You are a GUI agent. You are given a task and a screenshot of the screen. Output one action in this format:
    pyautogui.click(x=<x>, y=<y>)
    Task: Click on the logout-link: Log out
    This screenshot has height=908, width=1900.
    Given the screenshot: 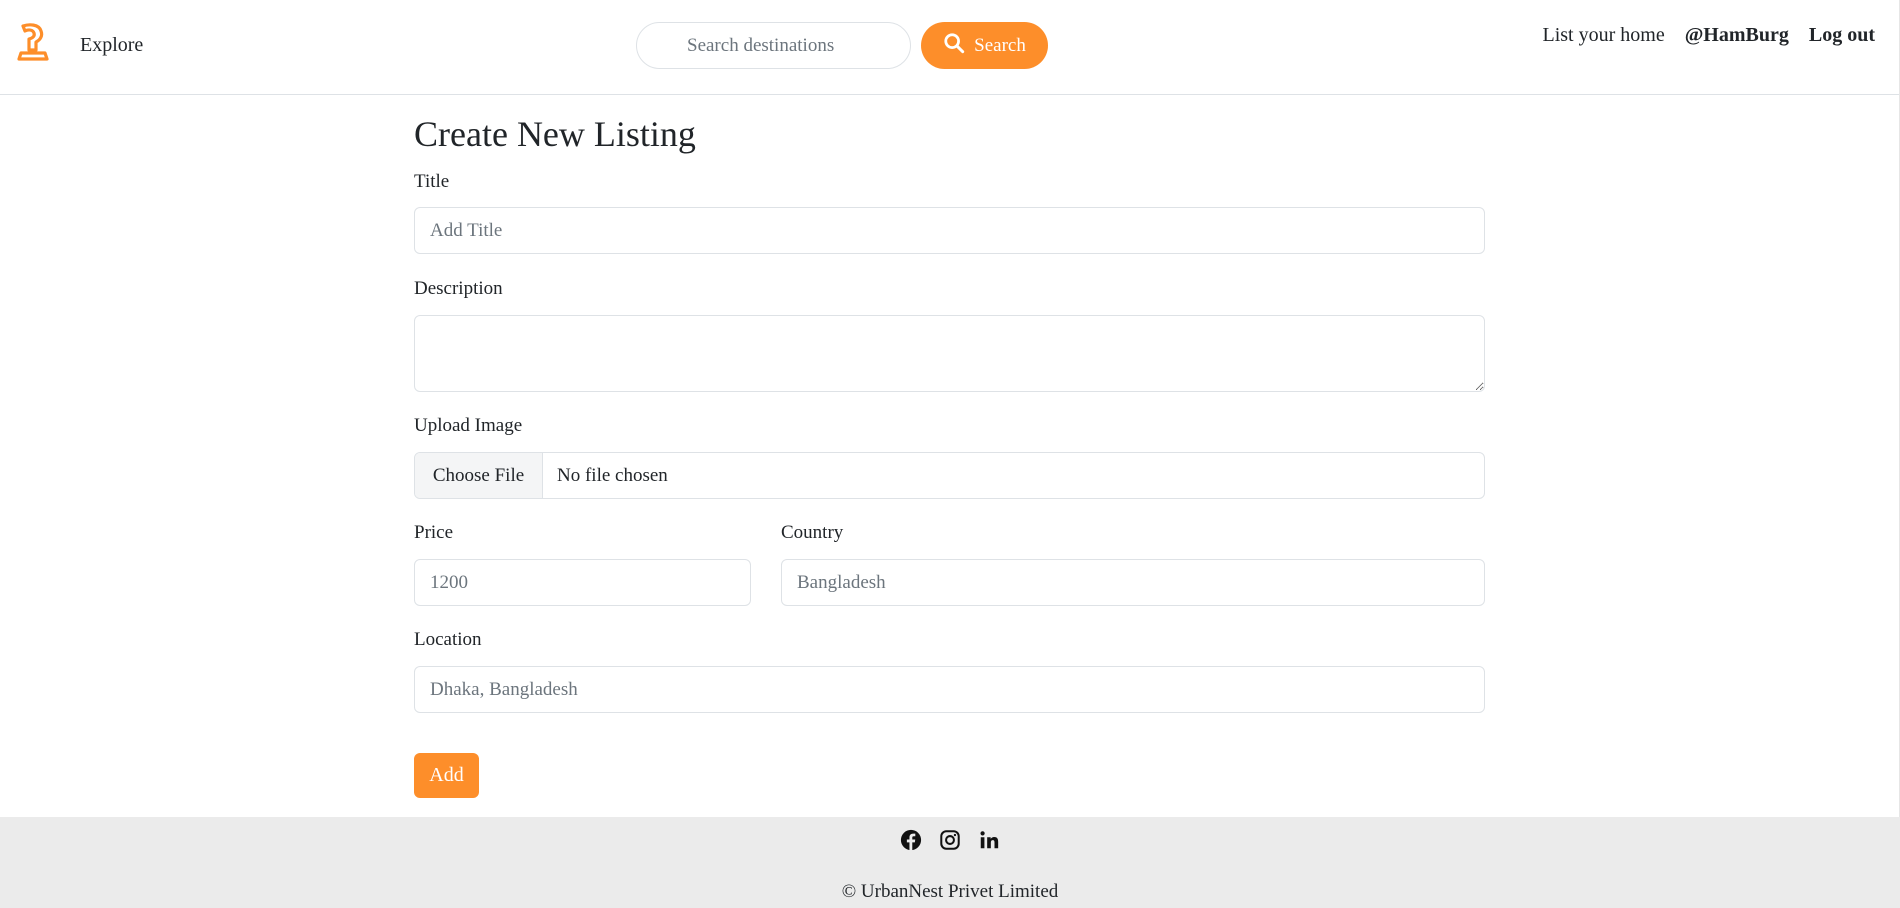 What is the action you would take?
    pyautogui.click(x=1842, y=35)
    